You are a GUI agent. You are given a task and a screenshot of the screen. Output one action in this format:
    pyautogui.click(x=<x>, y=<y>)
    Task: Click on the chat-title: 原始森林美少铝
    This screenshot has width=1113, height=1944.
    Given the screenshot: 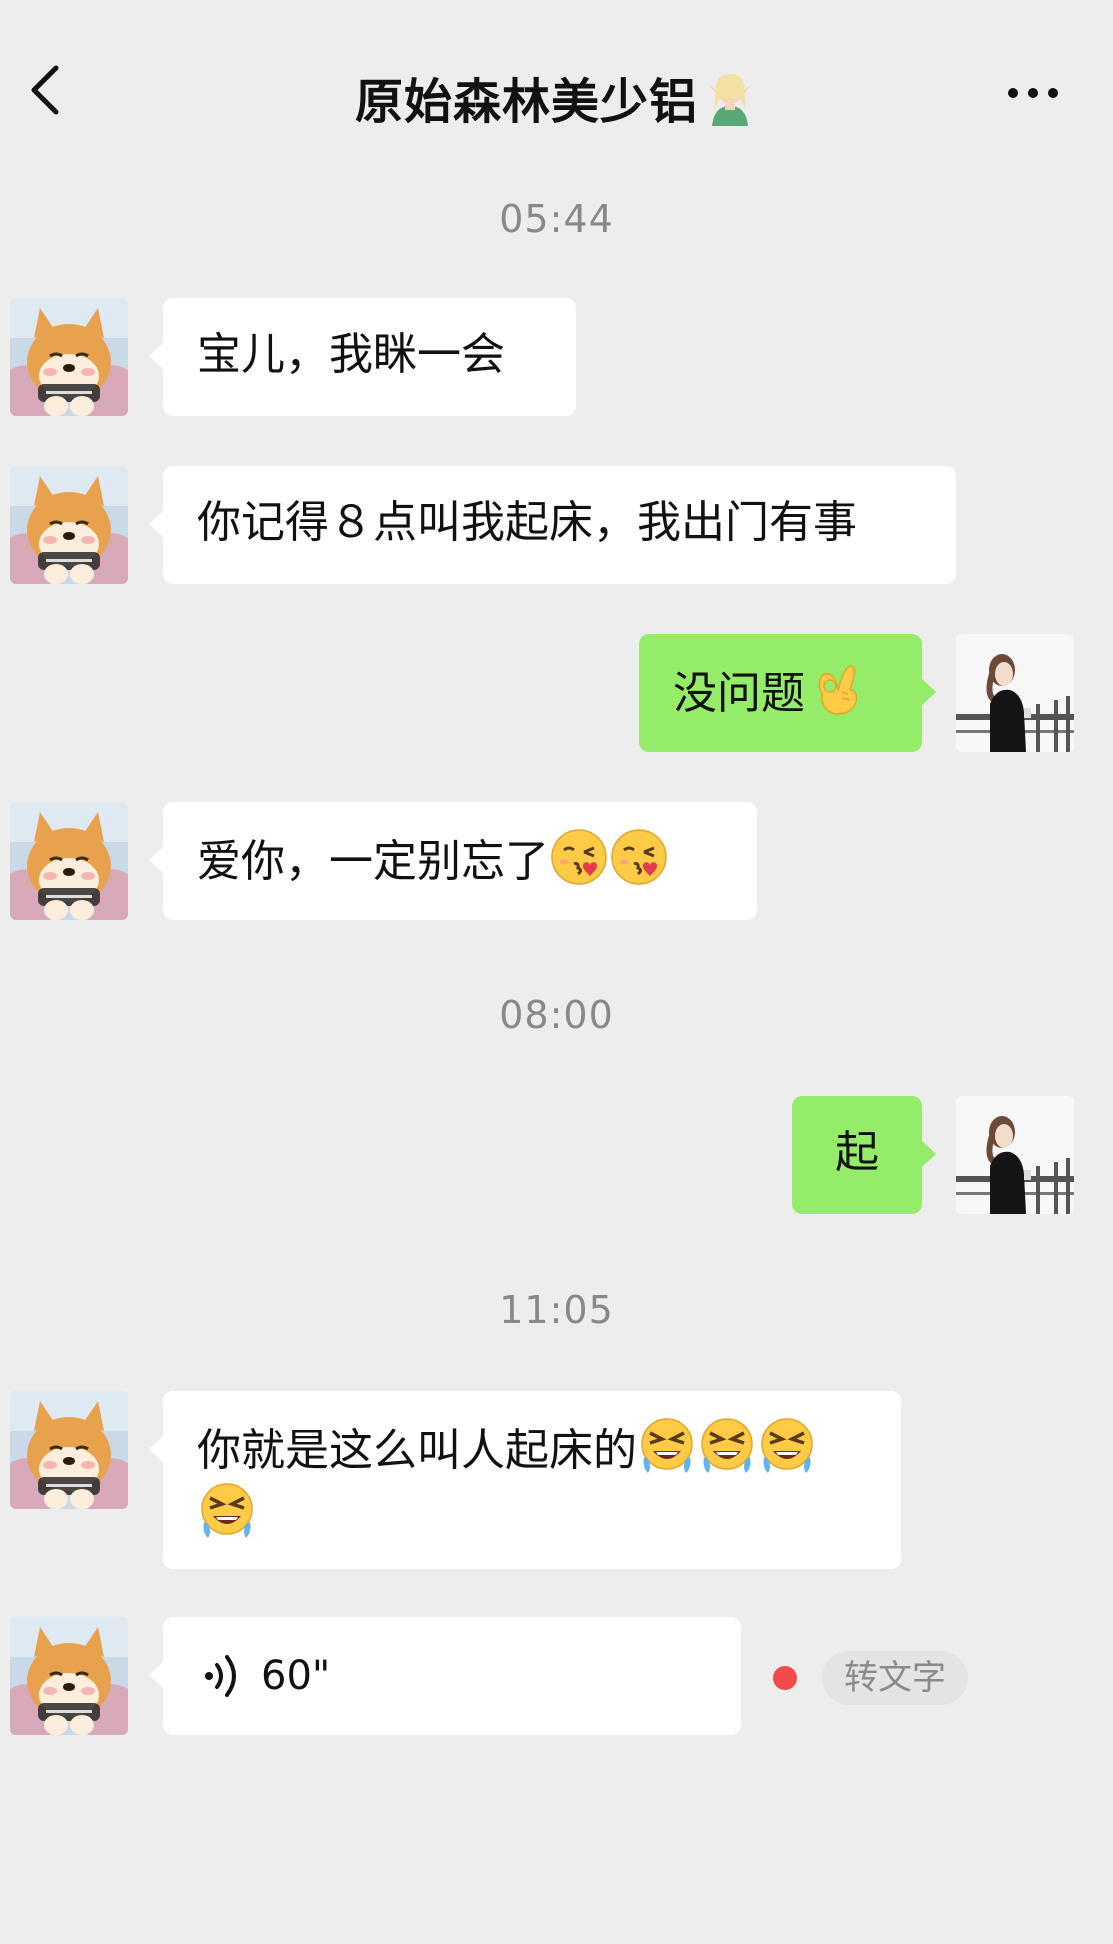 What is the action you would take?
    pyautogui.click(x=526, y=102)
    